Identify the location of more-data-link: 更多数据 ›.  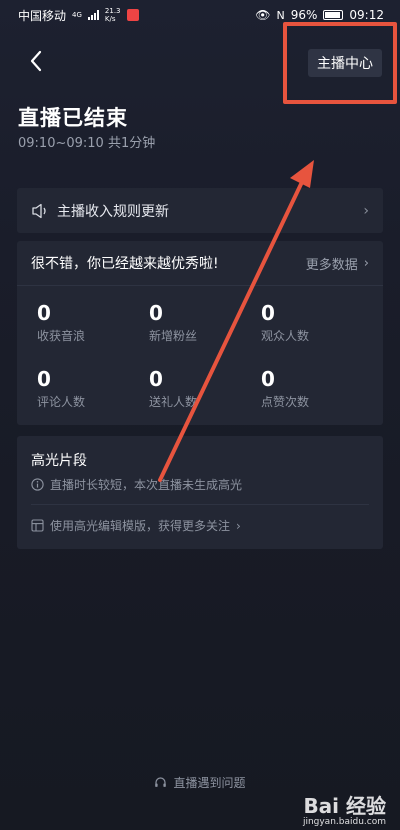
(337, 263).